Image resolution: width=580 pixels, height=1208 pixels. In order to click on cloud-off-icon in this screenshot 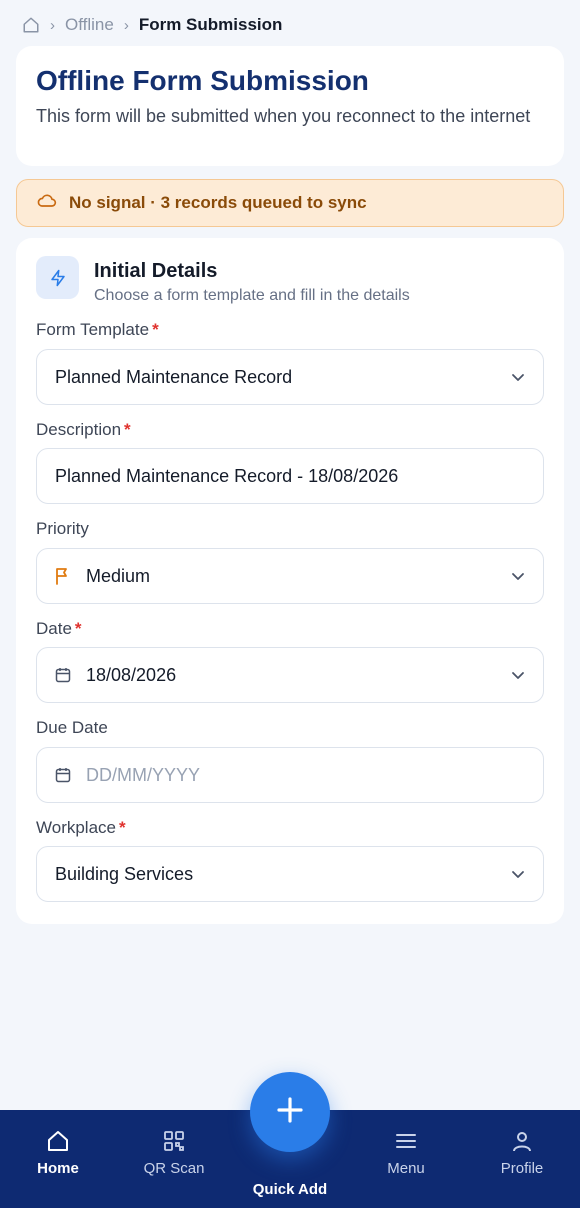, I will do `click(47, 203)`.